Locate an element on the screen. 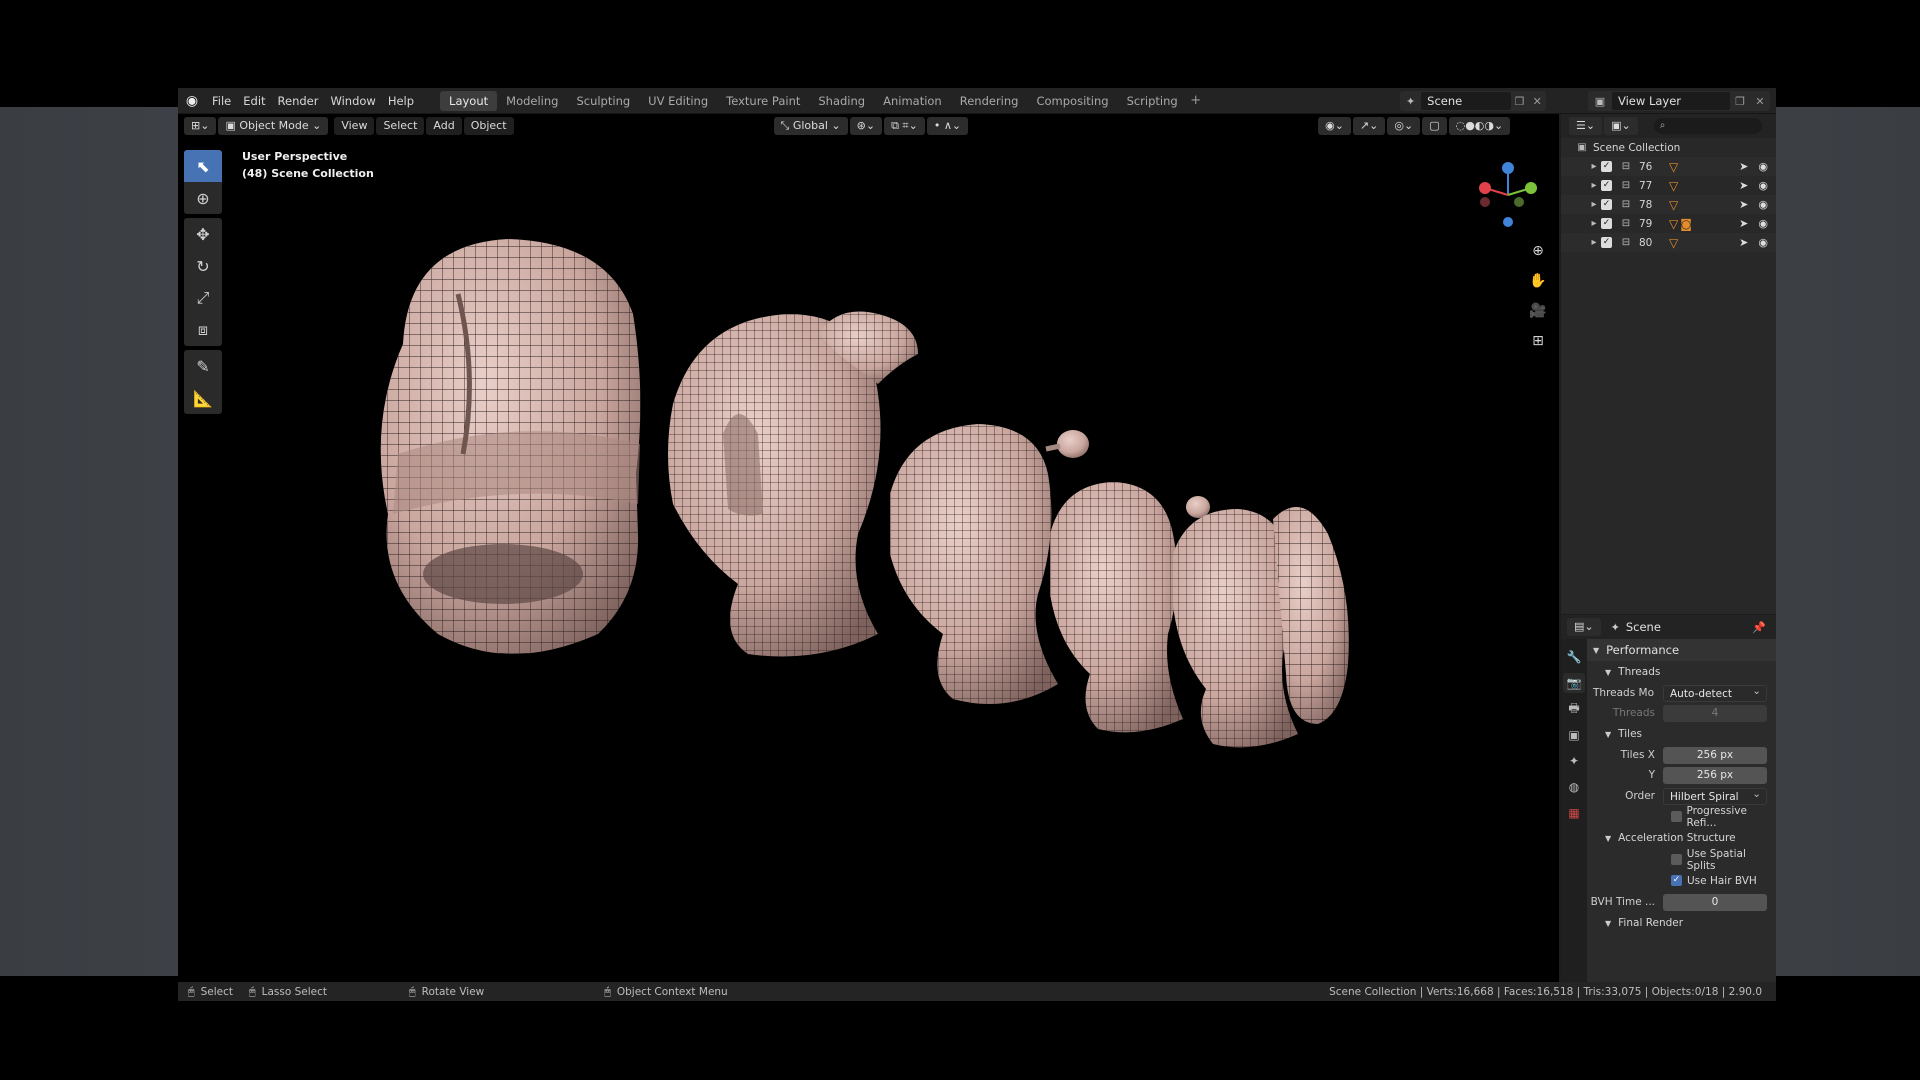 The width and height of the screenshot is (1920, 1080). outliner-row: ▸ ✓ ⊟ 76 ▽ ➤ ◉ is located at coordinates (1668, 166).